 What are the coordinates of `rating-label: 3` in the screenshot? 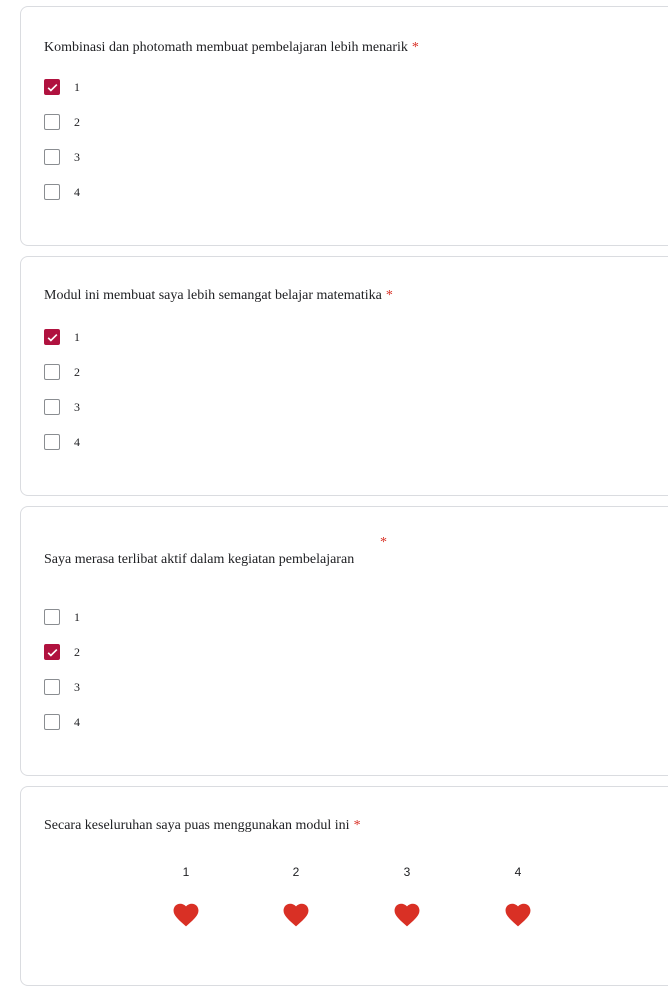 It's located at (407, 872).